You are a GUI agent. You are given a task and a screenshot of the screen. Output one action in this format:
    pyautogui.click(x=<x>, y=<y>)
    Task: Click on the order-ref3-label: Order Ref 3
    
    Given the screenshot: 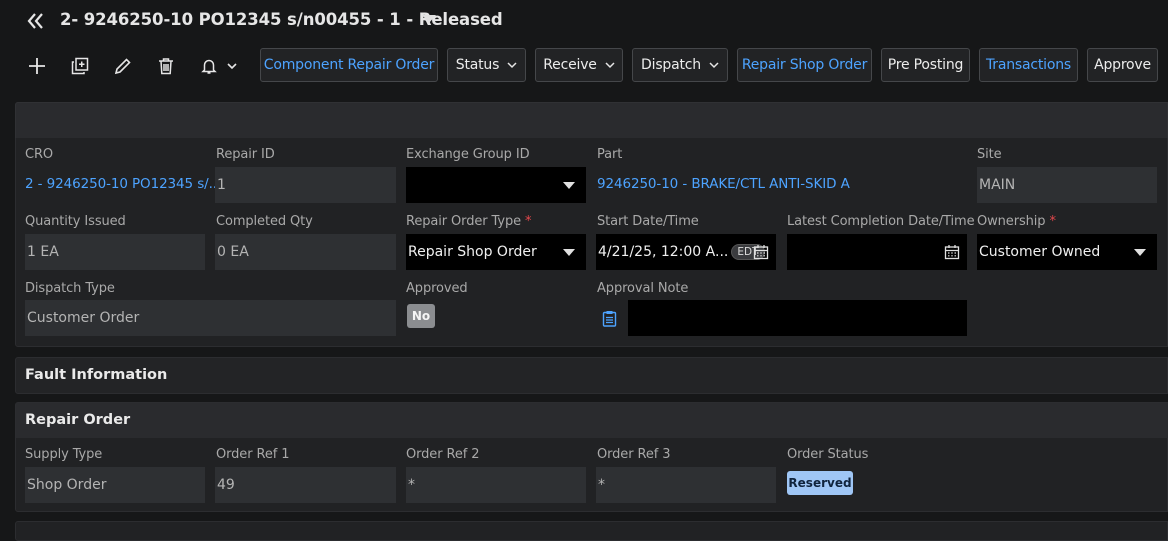 What is the action you would take?
    pyautogui.click(x=634, y=454)
    